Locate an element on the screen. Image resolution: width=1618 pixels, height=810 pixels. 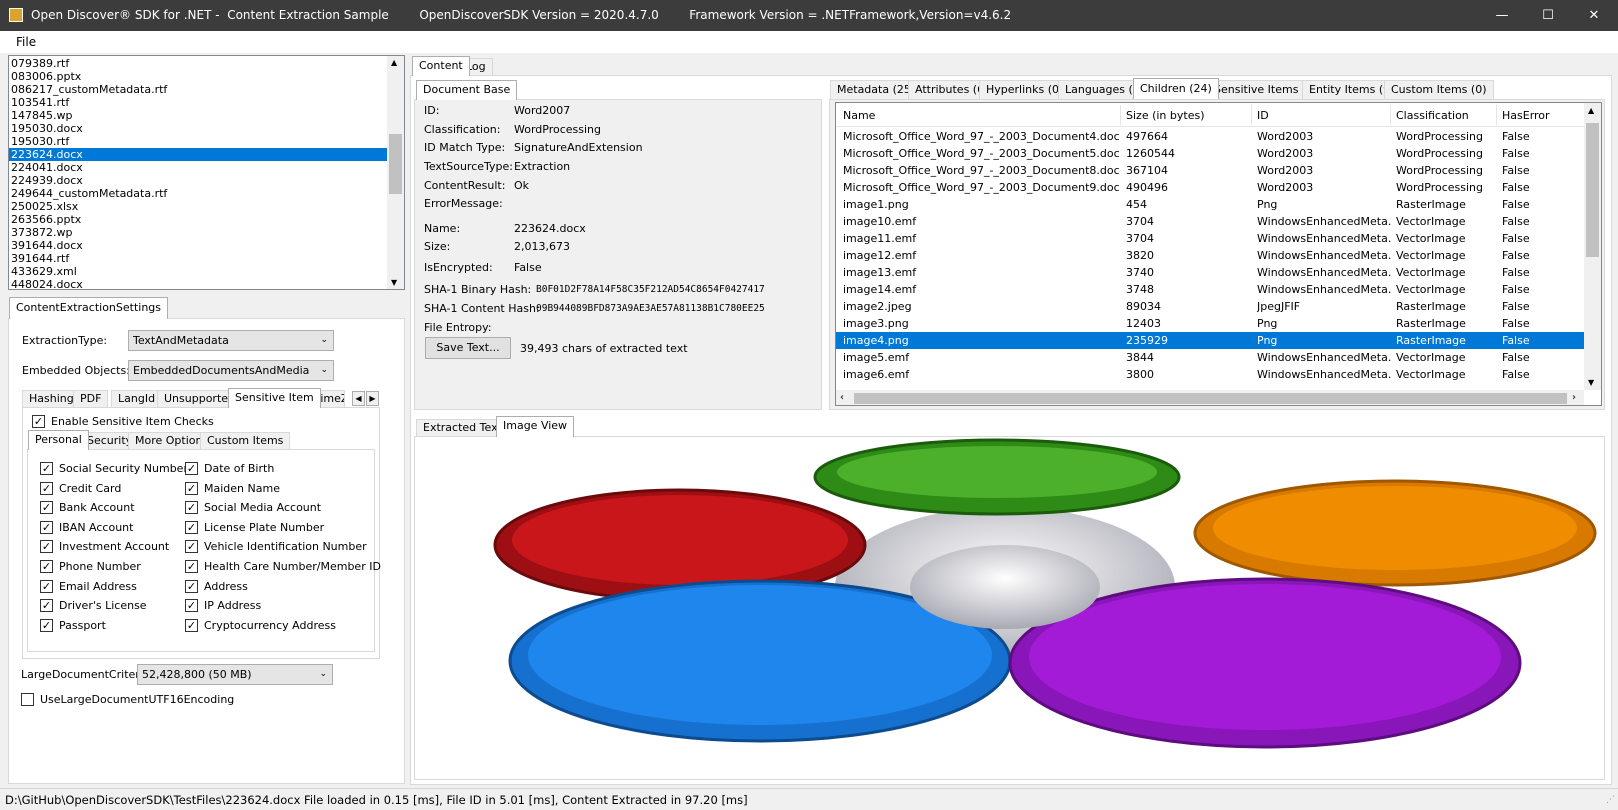
table-row: image1.png 454 Png RasterImage False is located at coordinates (1210, 204).